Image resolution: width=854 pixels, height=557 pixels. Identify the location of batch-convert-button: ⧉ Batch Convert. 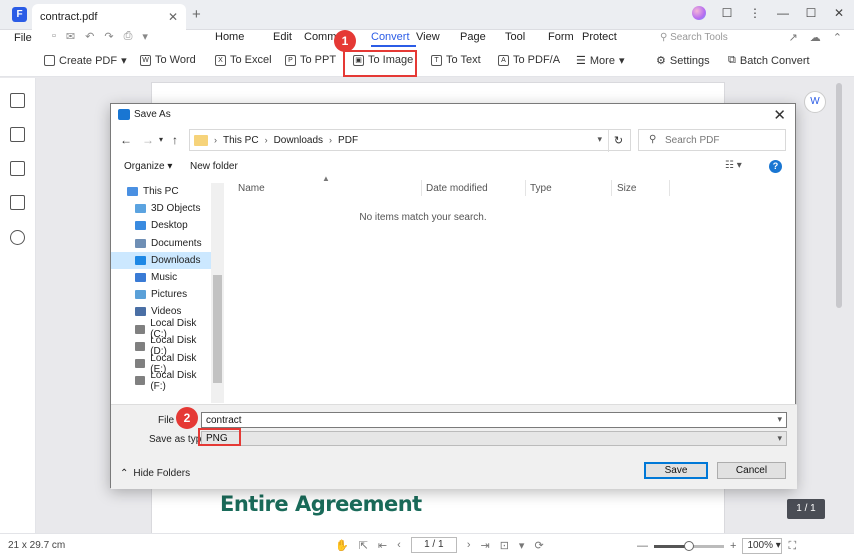
(769, 60).